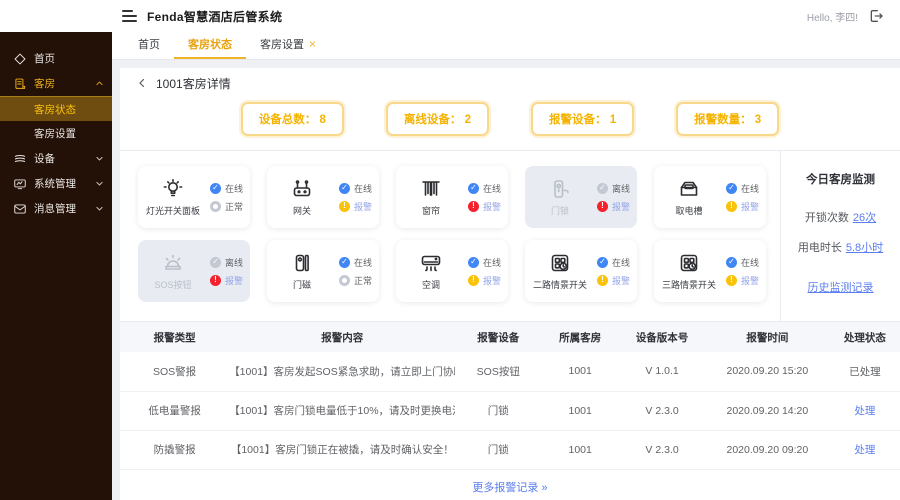 This screenshot has width=900, height=500. I want to click on logout-icon, so click(876, 16).